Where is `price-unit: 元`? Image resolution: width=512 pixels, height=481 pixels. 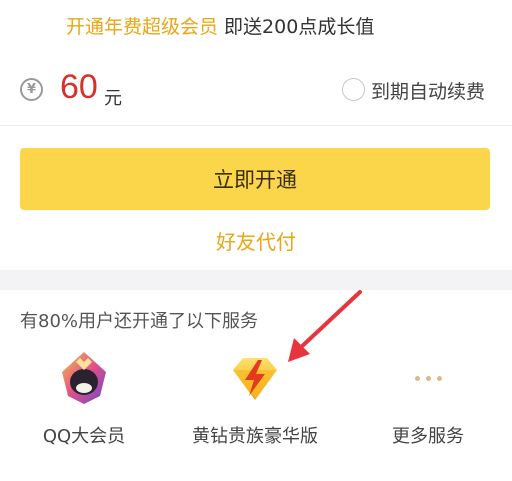 price-unit: 元 is located at coordinates (113, 98).